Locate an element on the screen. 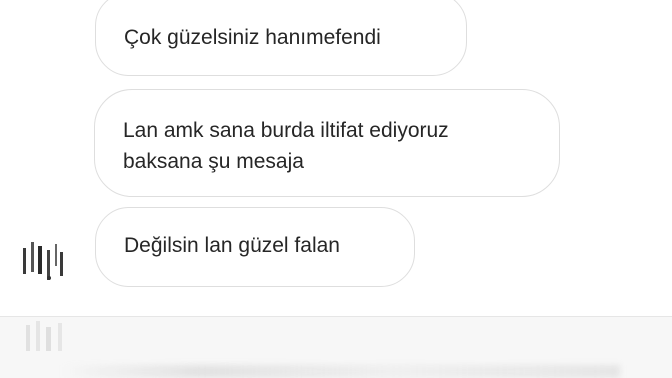  message-bubble: Değilsin lan güzel falan is located at coordinates (255, 247).